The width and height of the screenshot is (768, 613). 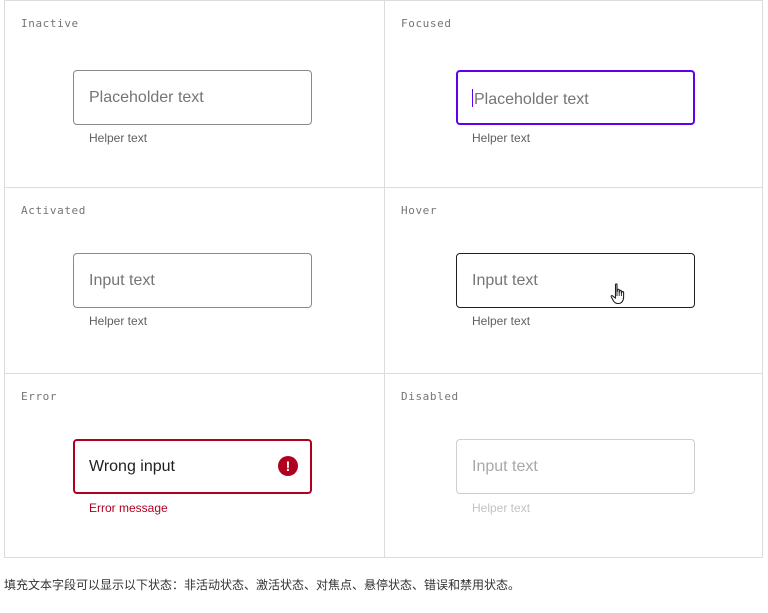 What do you see at coordinates (118, 321) in the screenshot?
I see `helper-text-activated: Helper text` at bounding box center [118, 321].